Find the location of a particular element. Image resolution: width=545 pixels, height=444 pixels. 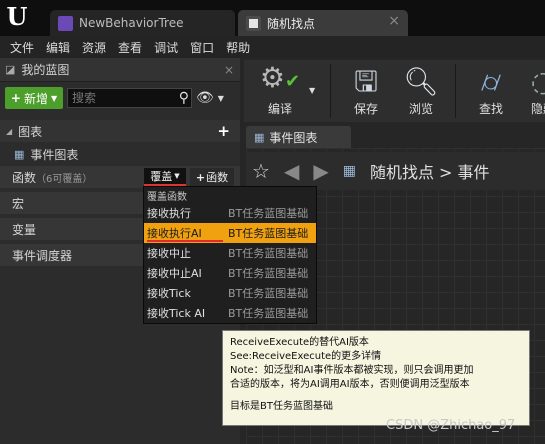

hide-icon: ◌ is located at coordinates (537, 81).